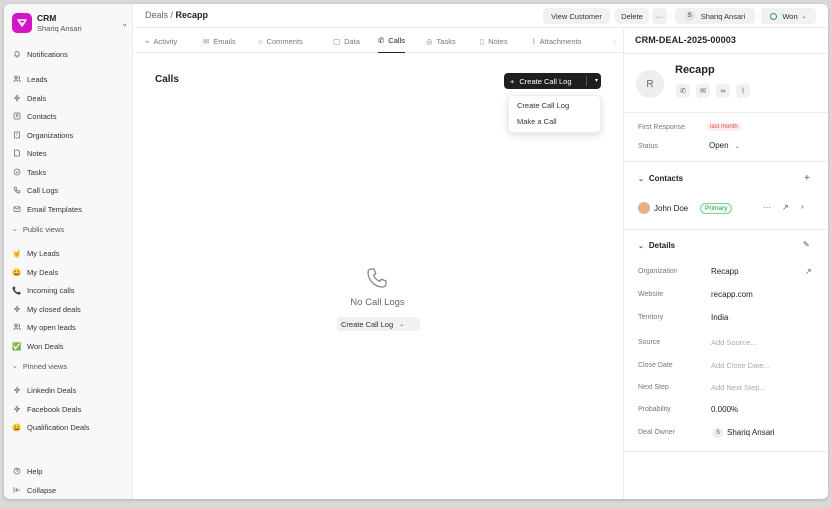 The image size is (831, 508). Describe the element at coordinates (70, 390) in the screenshot. I see `sidebar-item-linkedin-deals: Linkedin Deals` at that location.